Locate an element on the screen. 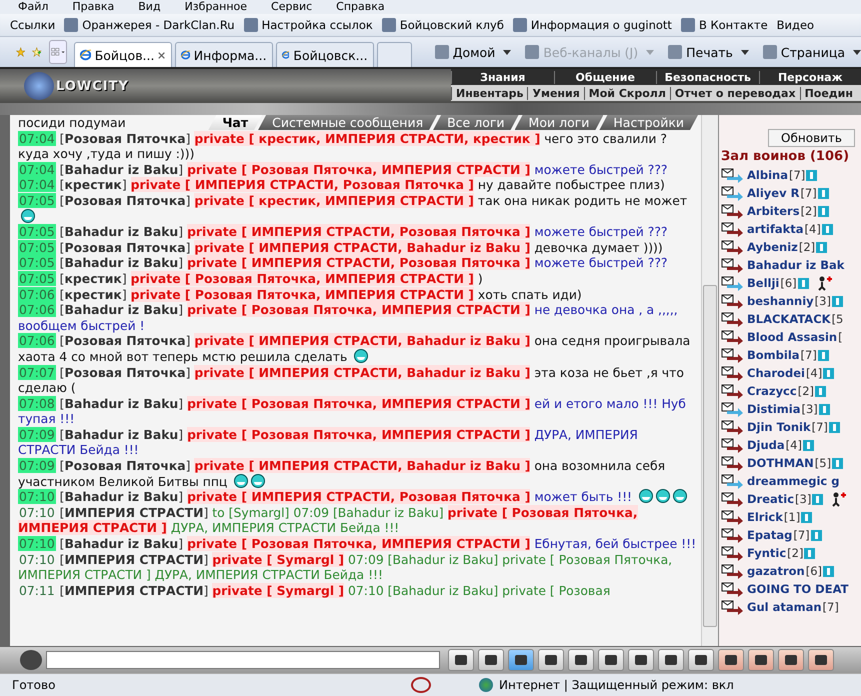 This screenshot has width=861, height=696. chat-input is located at coordinates (243, 660).